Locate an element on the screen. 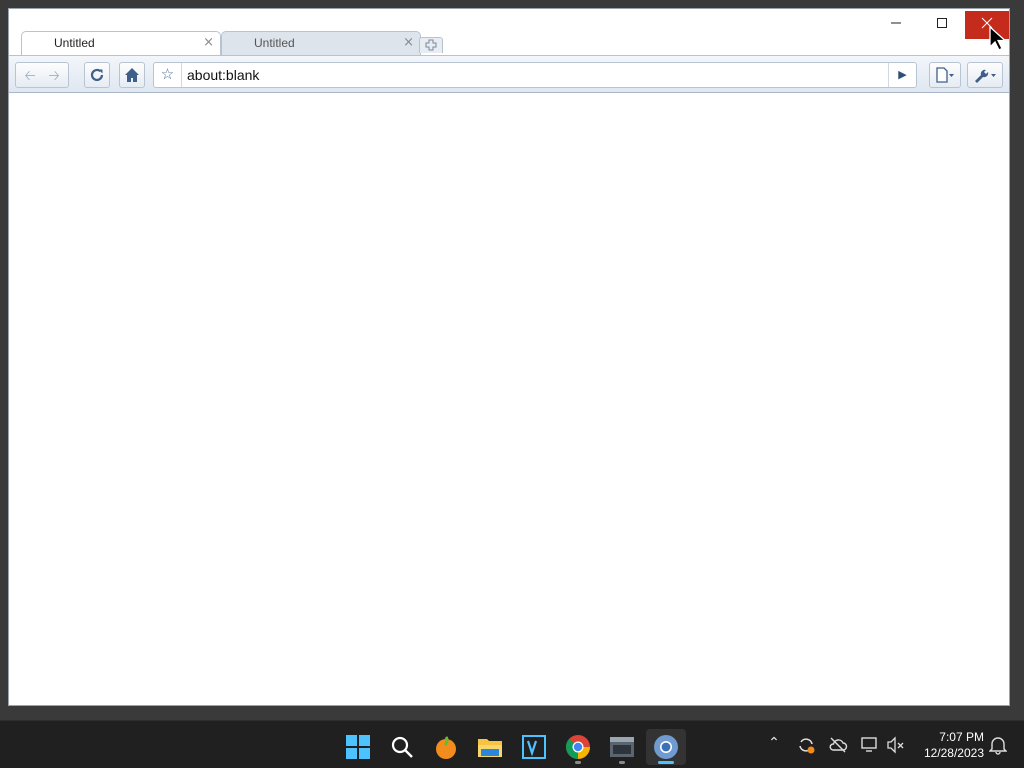  mouse-cursor-icon is located at coordinates (998, 38).